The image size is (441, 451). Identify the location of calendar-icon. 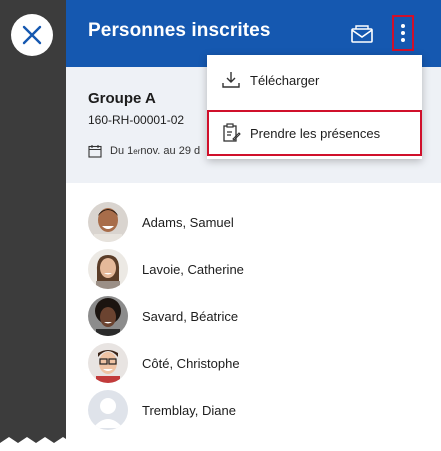
(95, 151).